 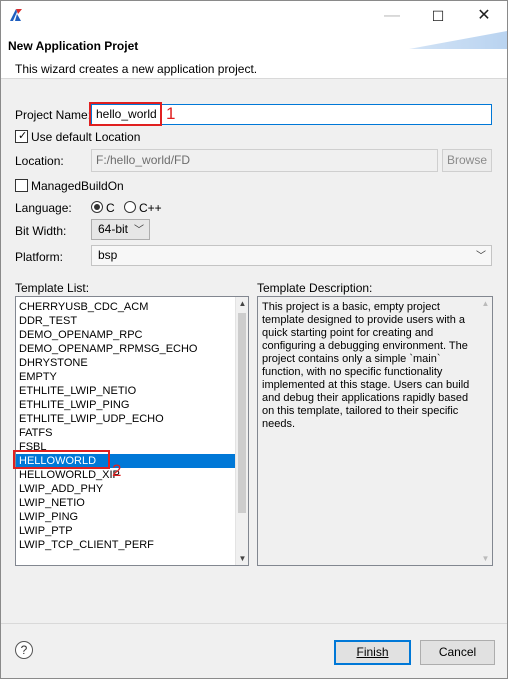 What do you see at coordinates (315, 288) in the screenshot?
I see `template-description-label: Template Description:` at bounding box center [315, 288].